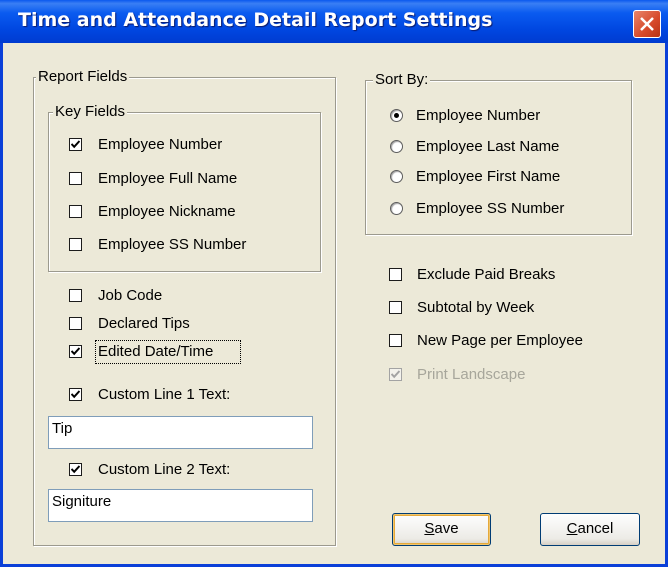 The height and width of the screenshot is (567, 668). Describe the element at coordinates (572, 528) in the screenshot. I see `cancel-mnemonic: C` at that location.